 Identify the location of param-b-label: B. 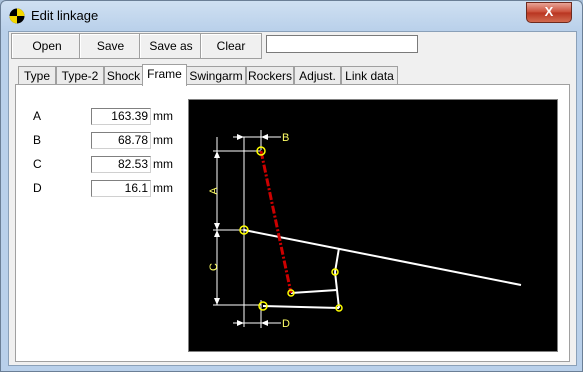
(37, 140).